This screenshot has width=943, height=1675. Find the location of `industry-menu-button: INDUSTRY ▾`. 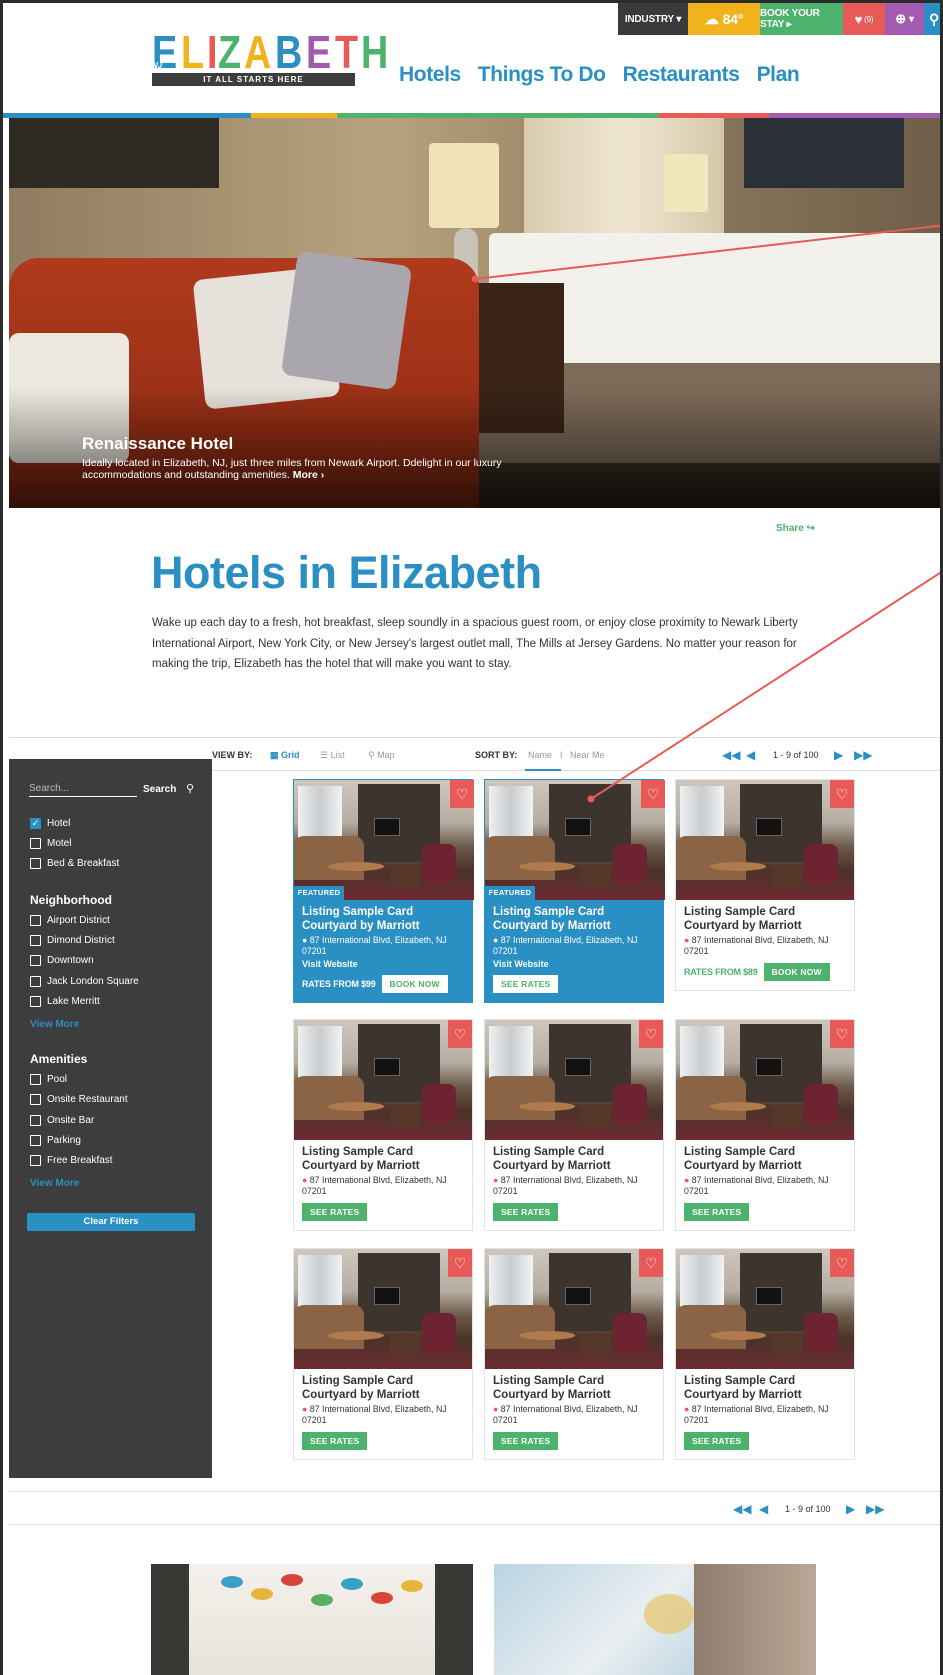

industry-menu-button: INDUSTRY ▾ is located at coordinates (653, 19).